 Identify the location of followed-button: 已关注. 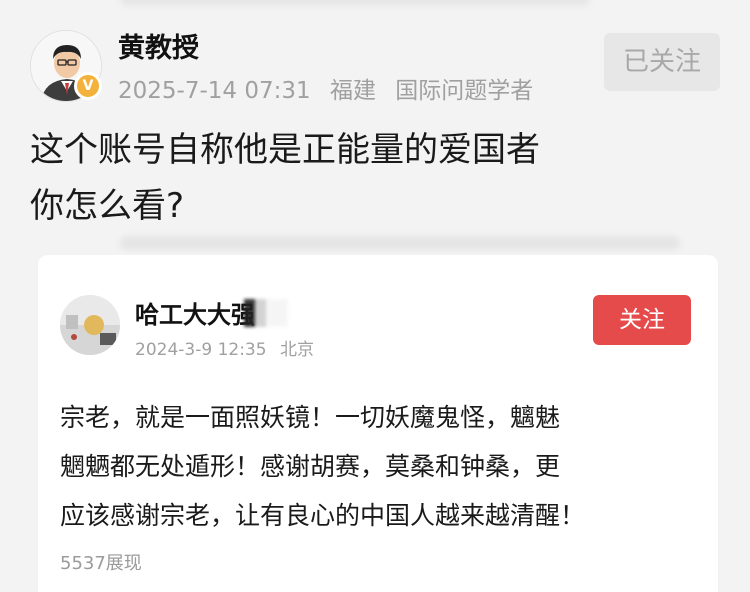
(662, 62).